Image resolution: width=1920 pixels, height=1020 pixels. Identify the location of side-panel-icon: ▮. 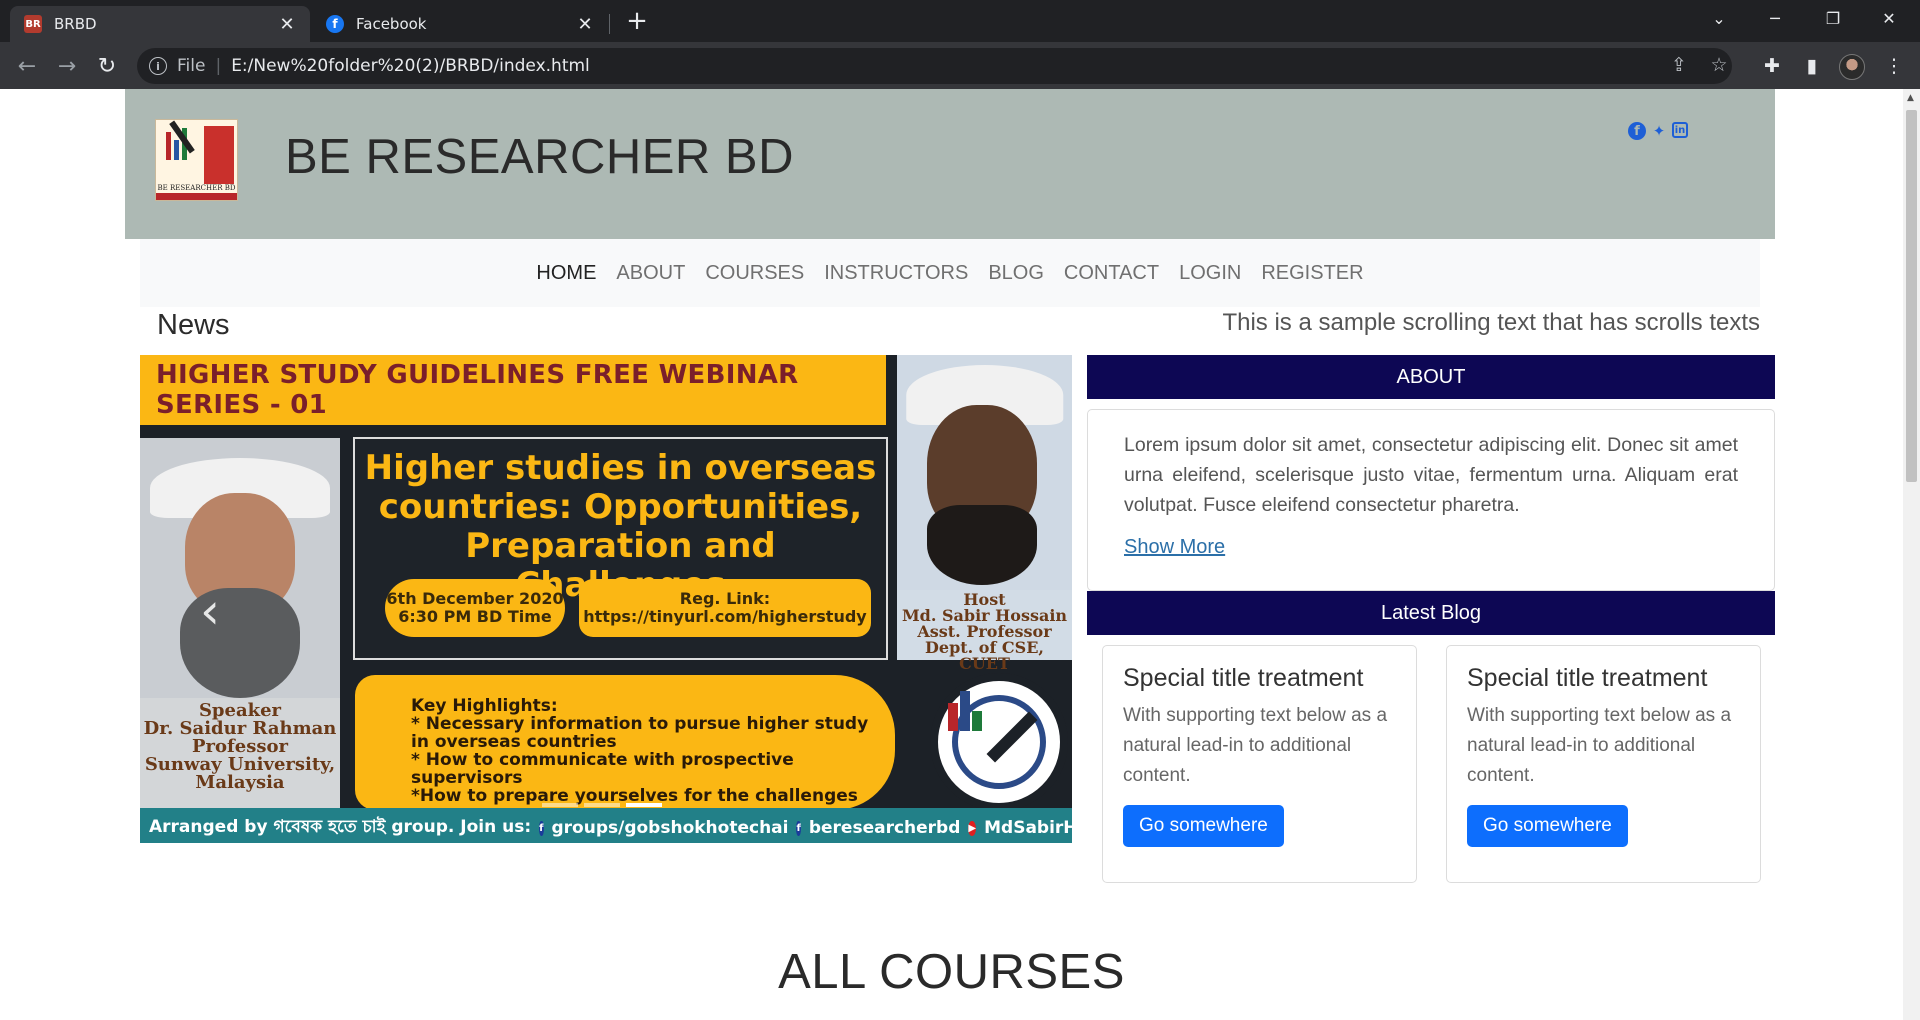
(1812, 66).